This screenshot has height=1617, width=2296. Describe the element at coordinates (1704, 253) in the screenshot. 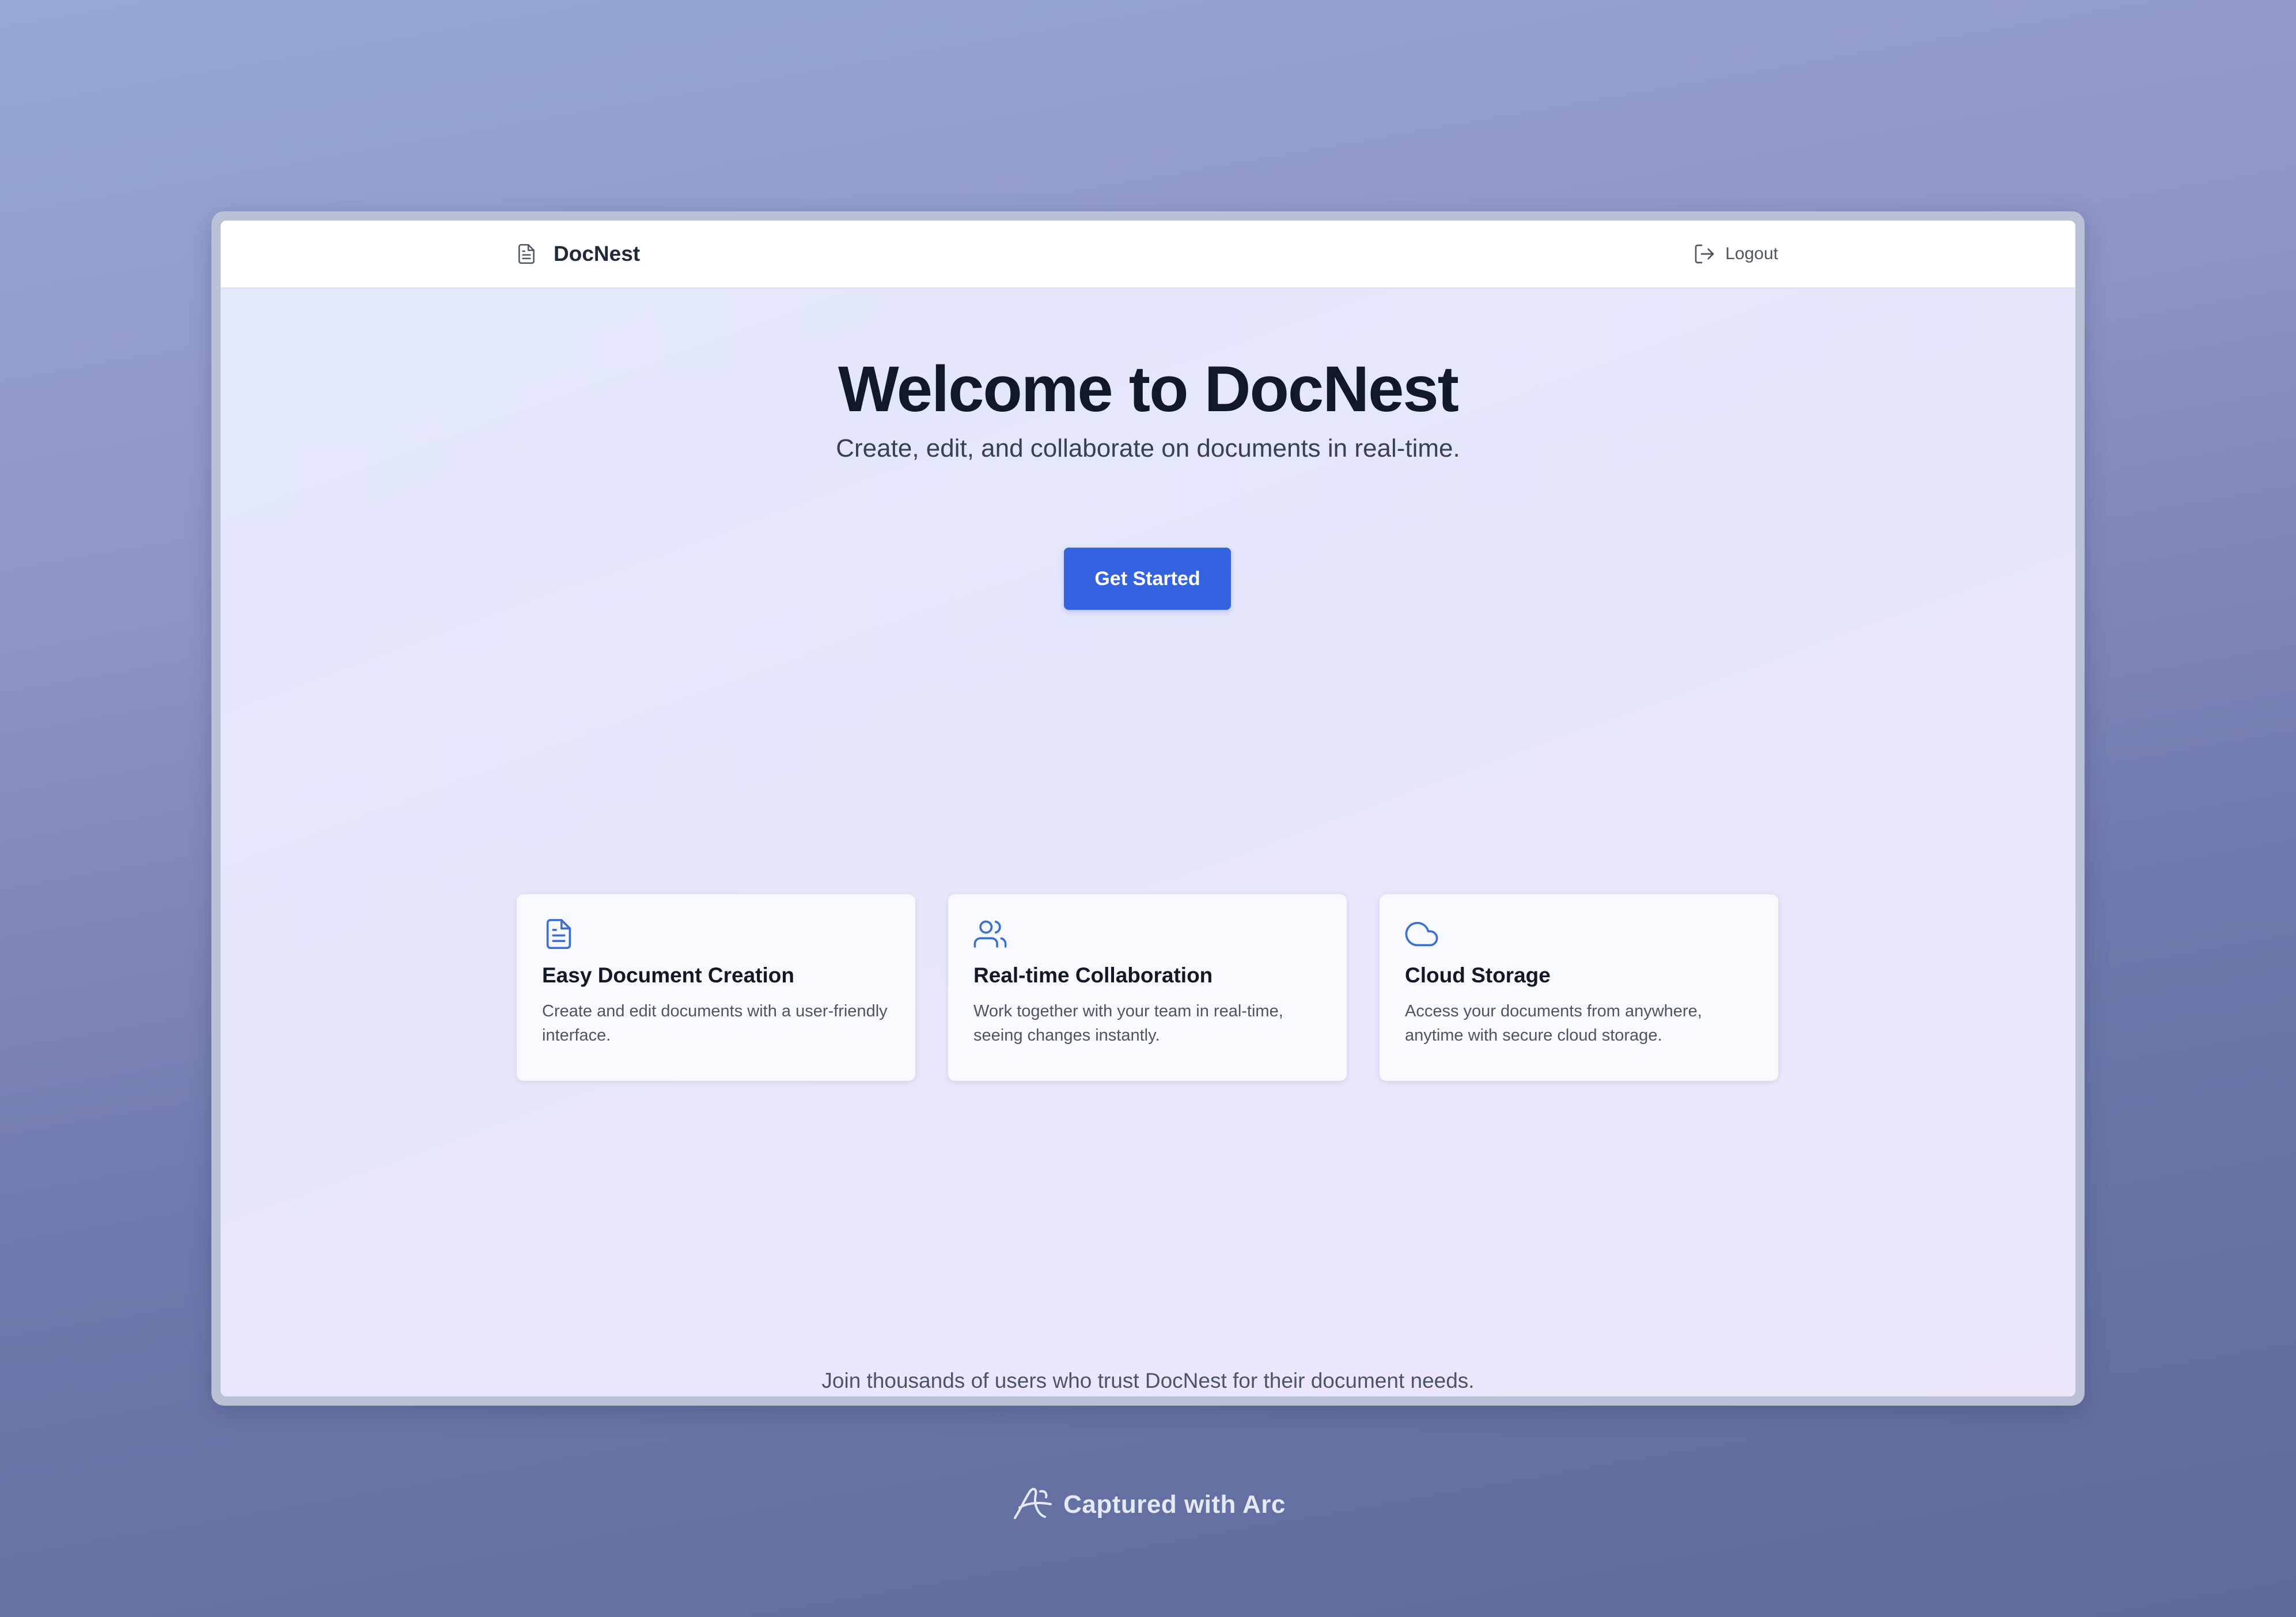

I see `log-out-icon` at that location.